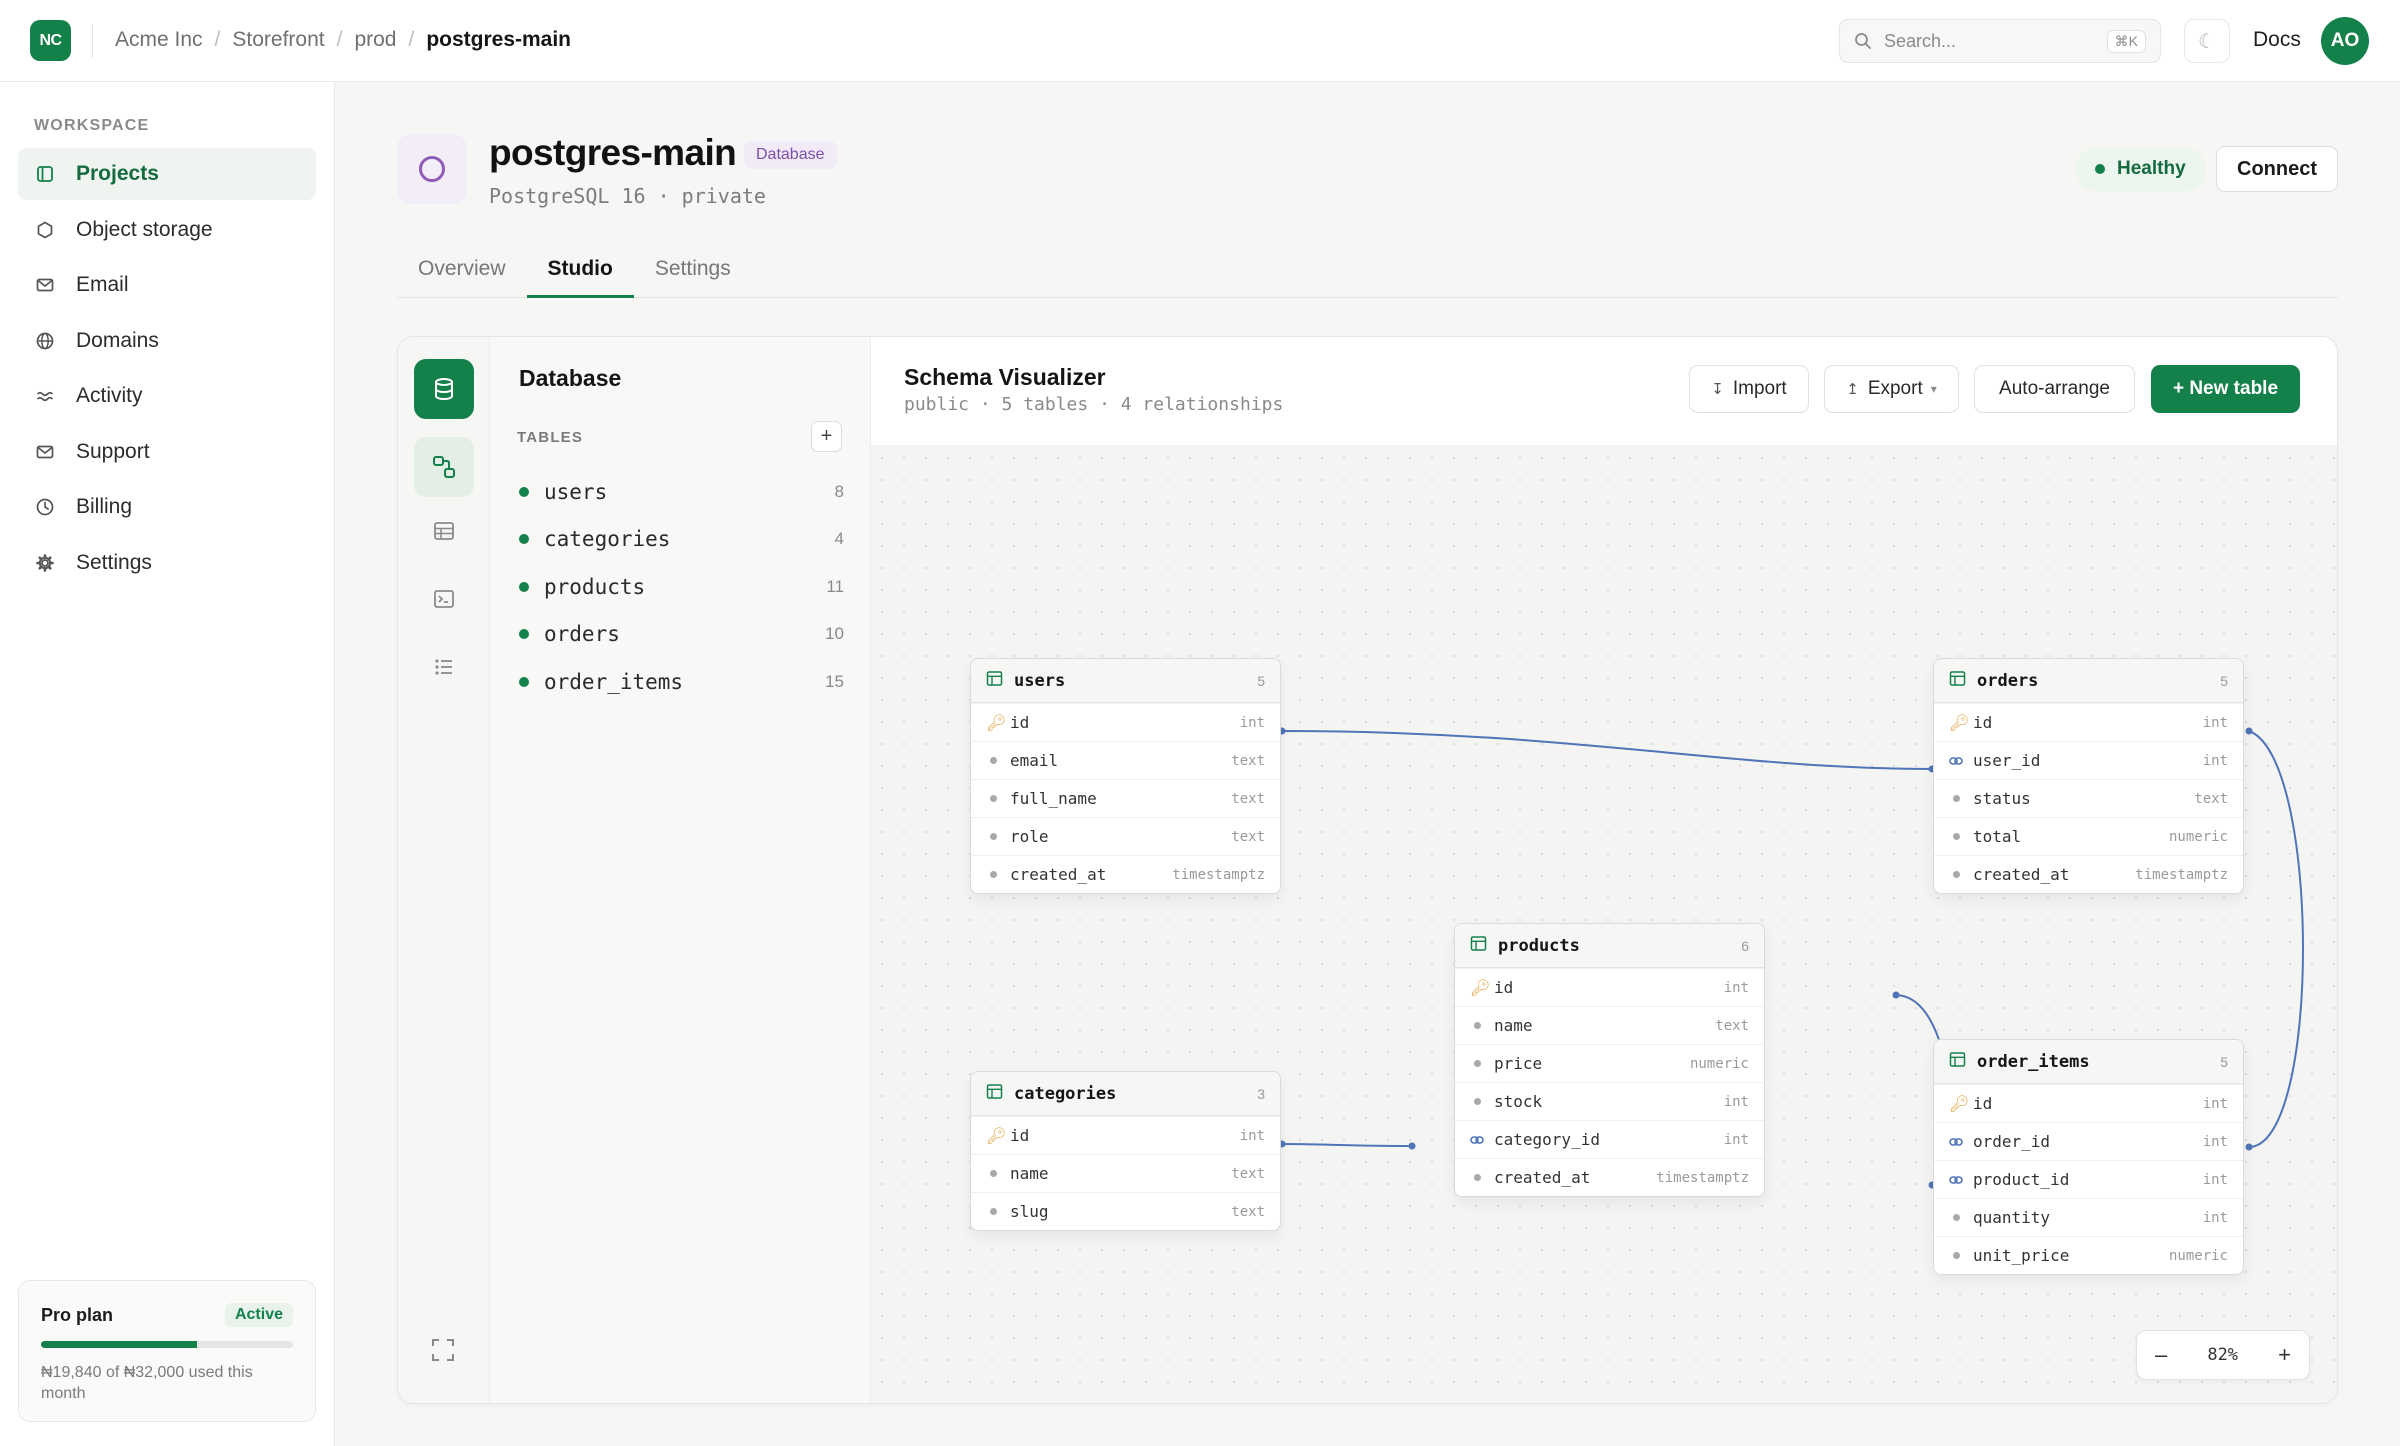 The width and height of the screenshot is (2400, 1446). Describe the element at coordinates (1125, 836) in the screenshot. I see `erd-column-row: role text` at that location.